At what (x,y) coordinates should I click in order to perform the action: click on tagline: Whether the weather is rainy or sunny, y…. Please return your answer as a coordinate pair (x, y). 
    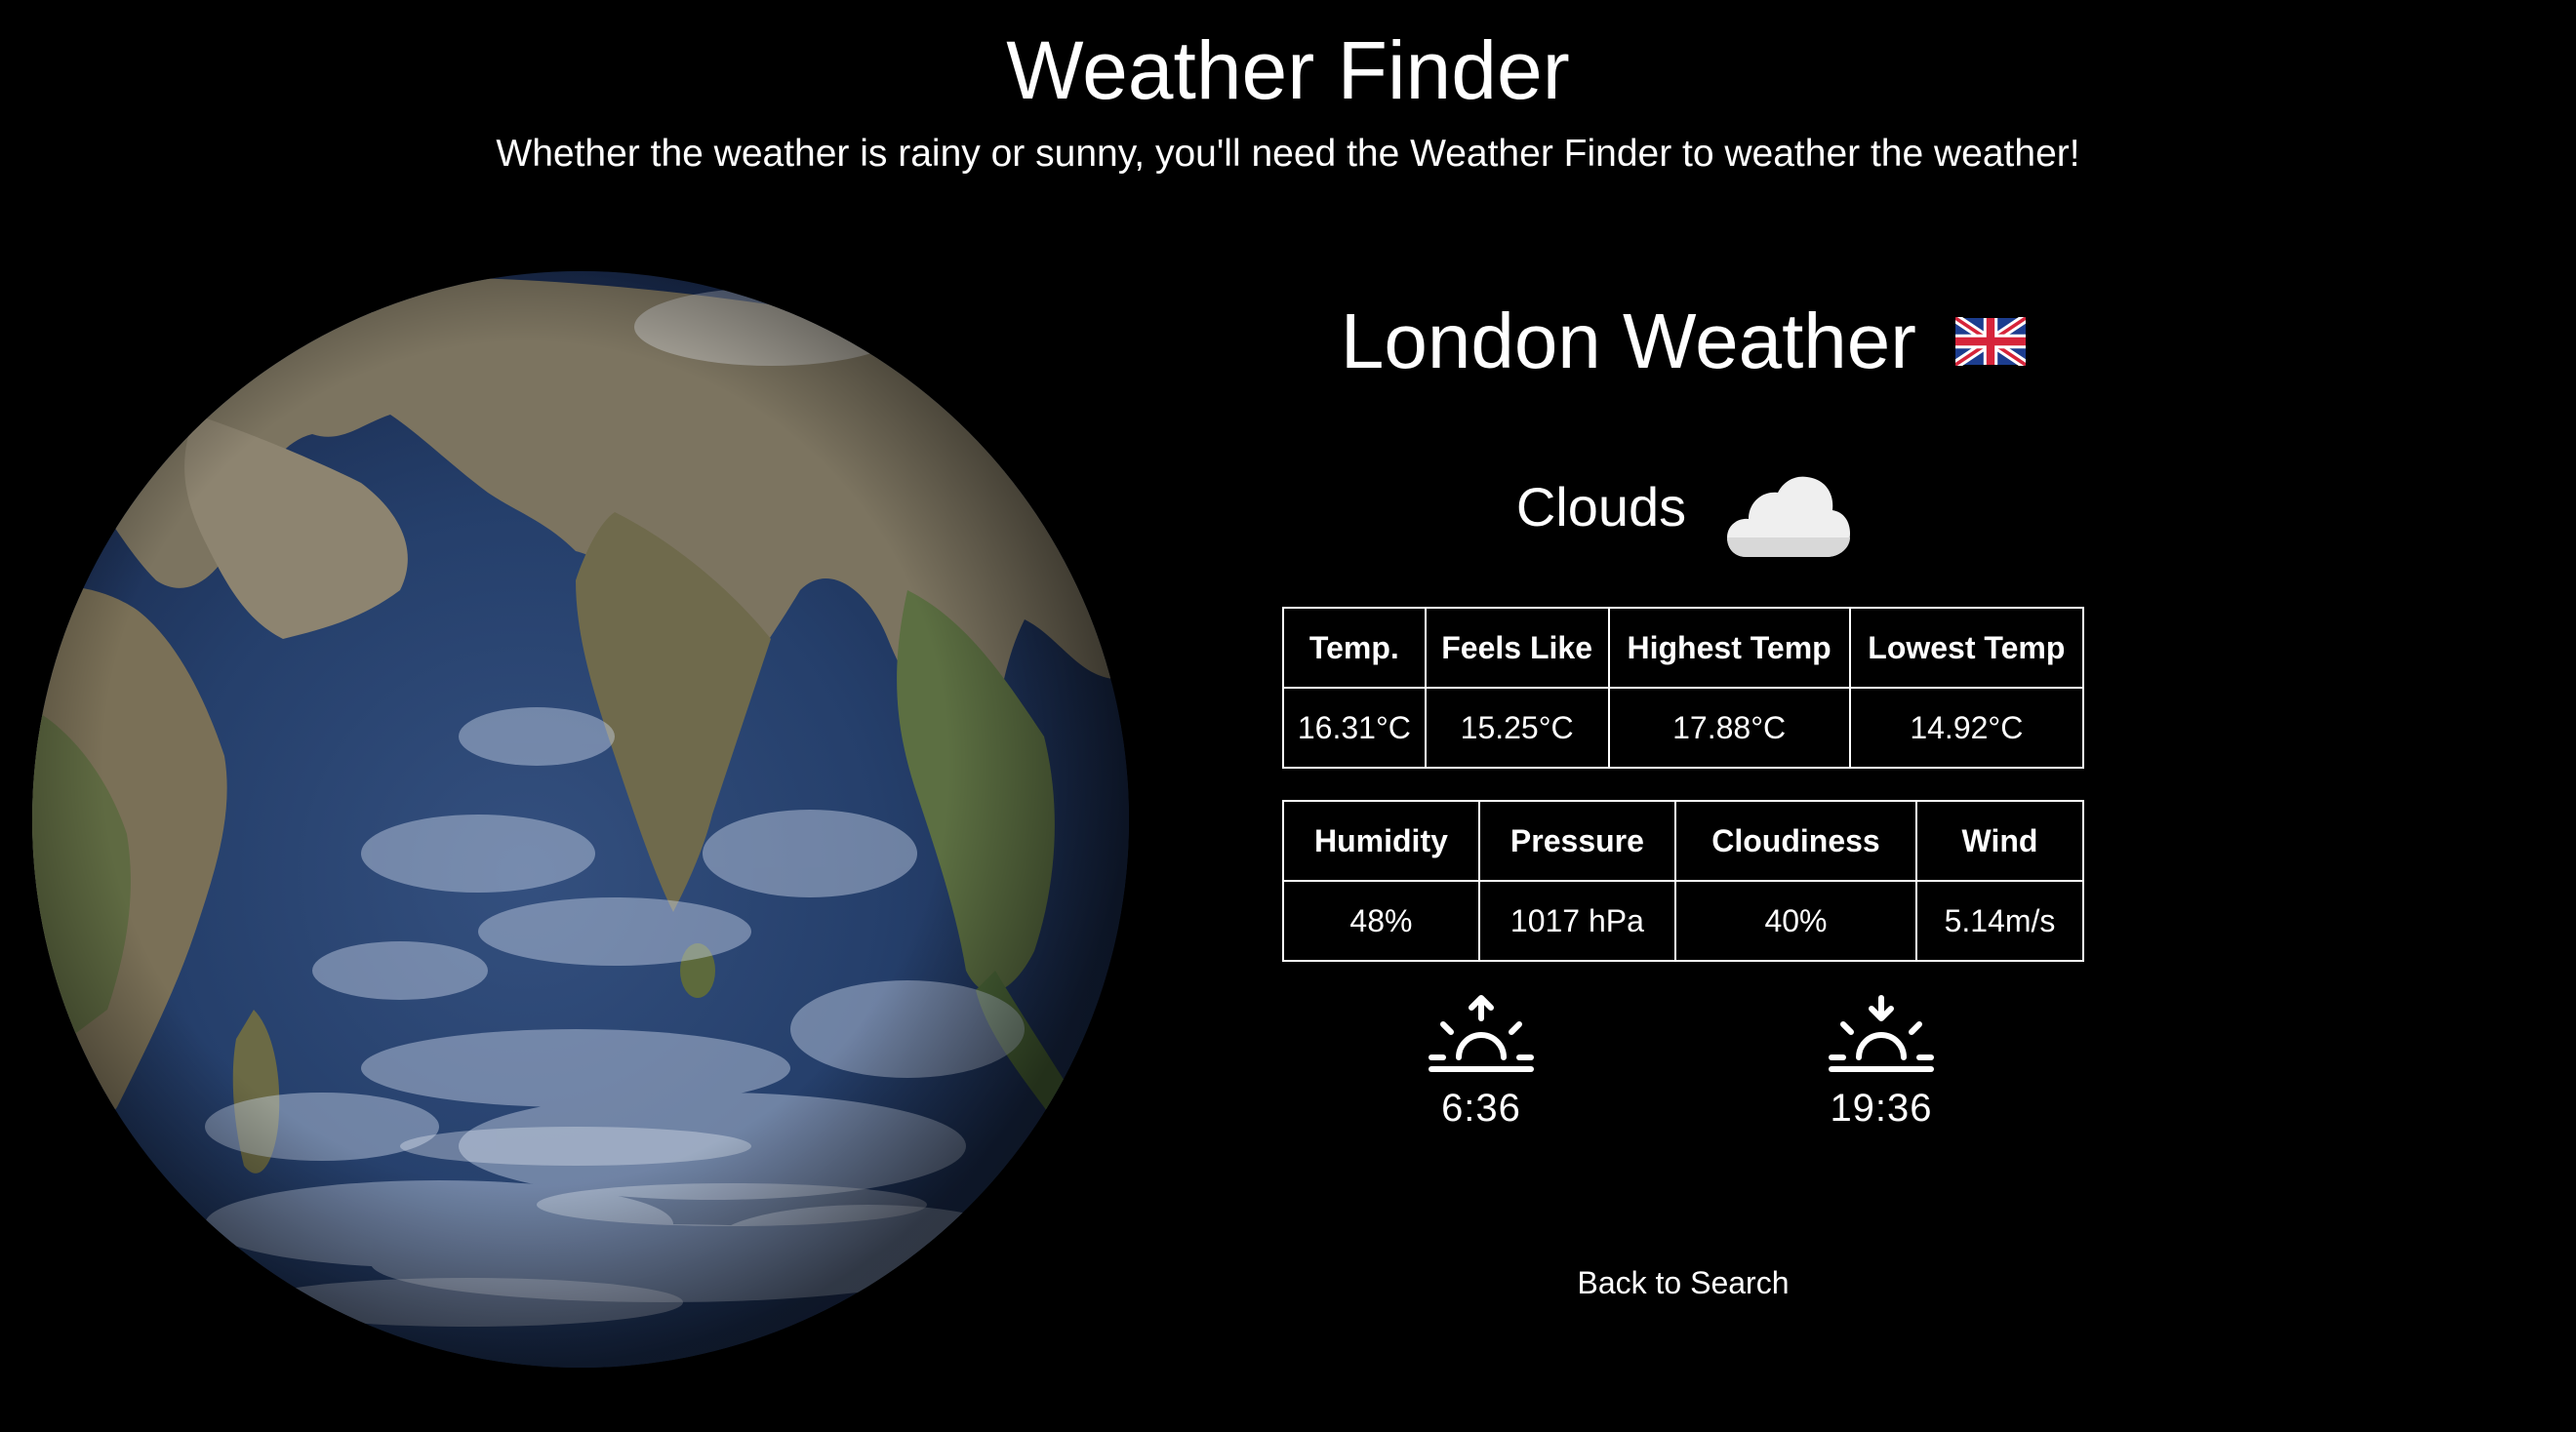
    Looking at the image, I should click on (1288, 154).